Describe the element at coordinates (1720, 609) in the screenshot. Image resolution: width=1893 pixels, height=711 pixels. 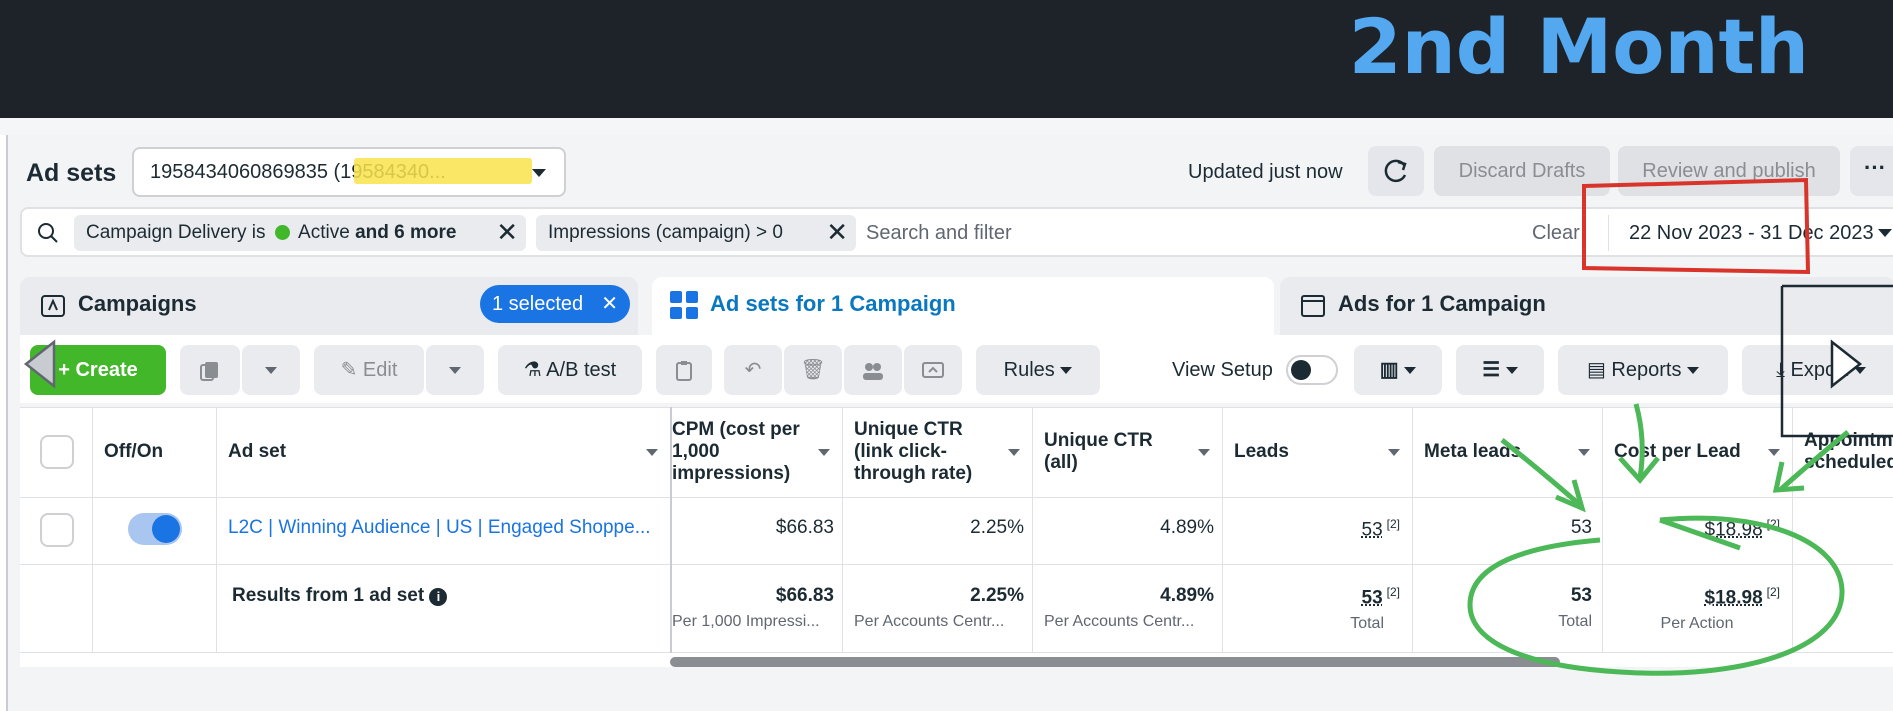
I see `summary-cost-per-lead: $18.98 [2] Per Action` at that location.